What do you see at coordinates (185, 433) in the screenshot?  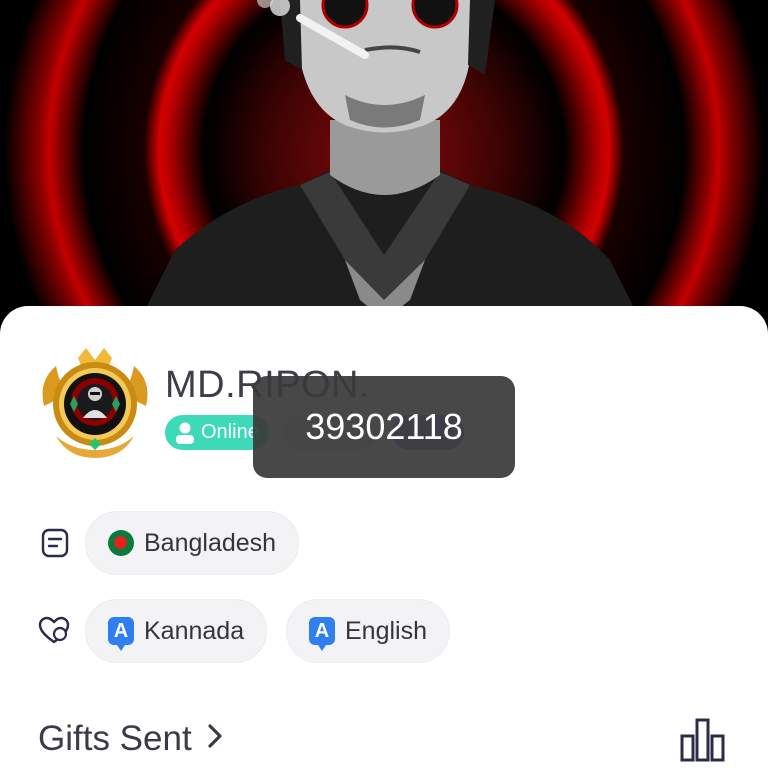 I see `person-icon` at bounding box center [185, 433].